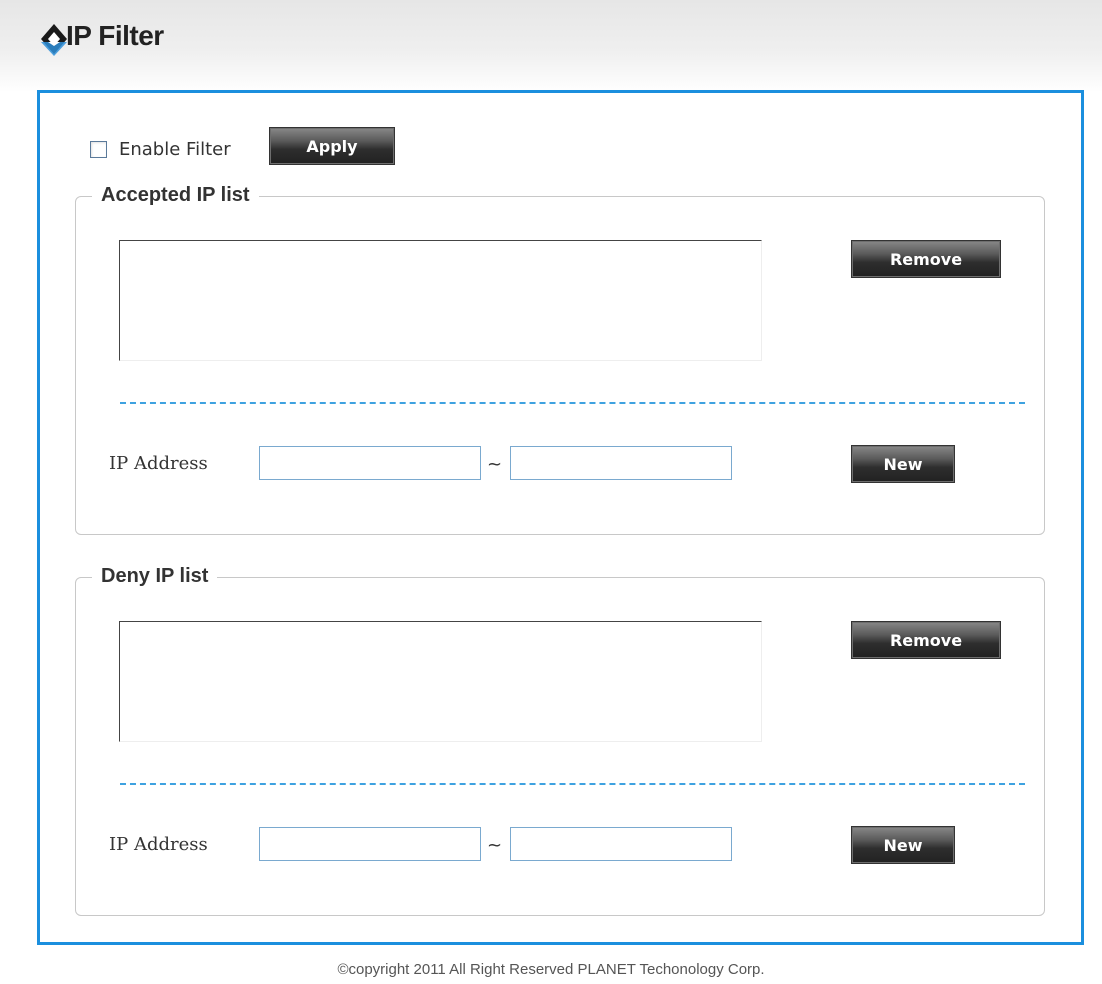  I want to click on page-title: IP Filter, so click(115, 35).